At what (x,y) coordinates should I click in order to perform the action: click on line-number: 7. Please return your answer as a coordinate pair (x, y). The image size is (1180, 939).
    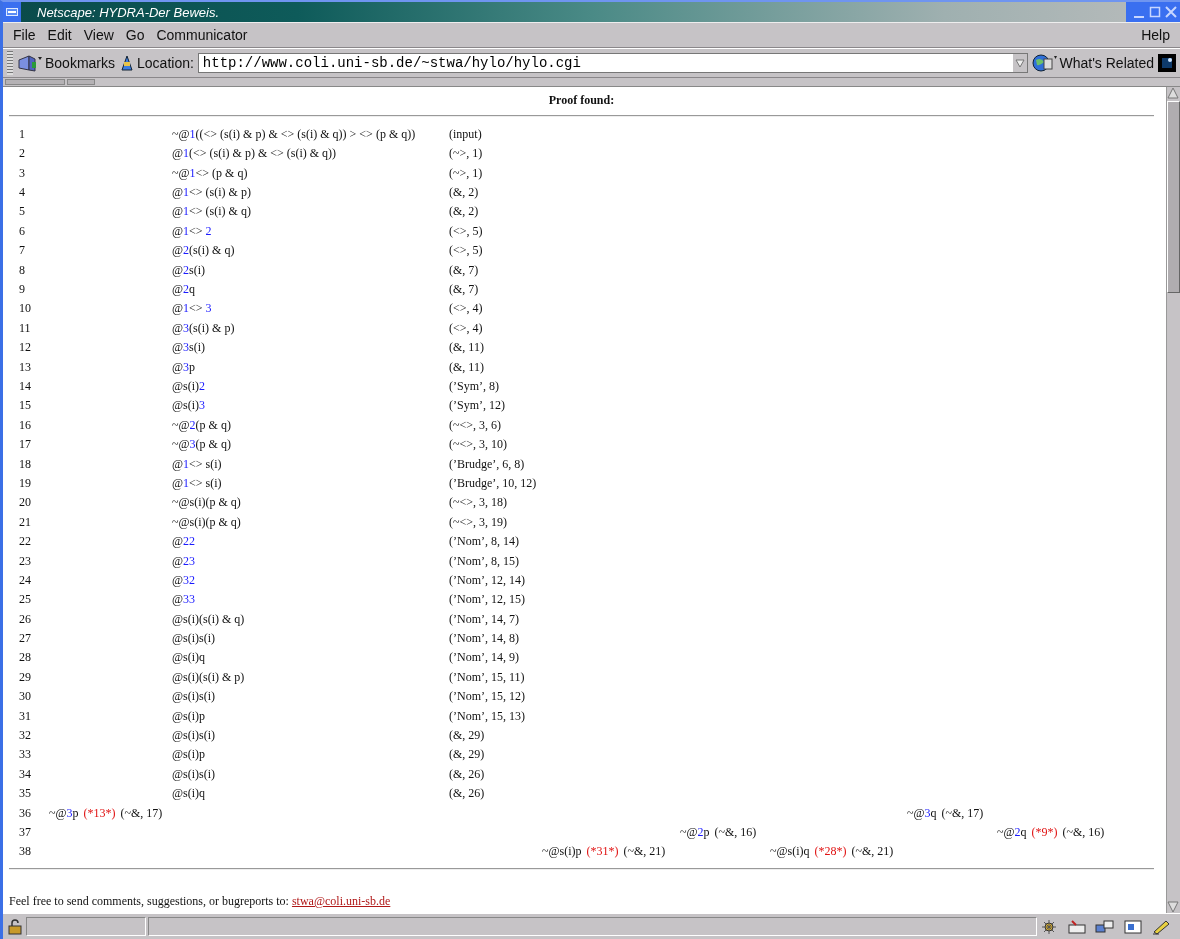
    Looking at the image, I should click on (22, 251).